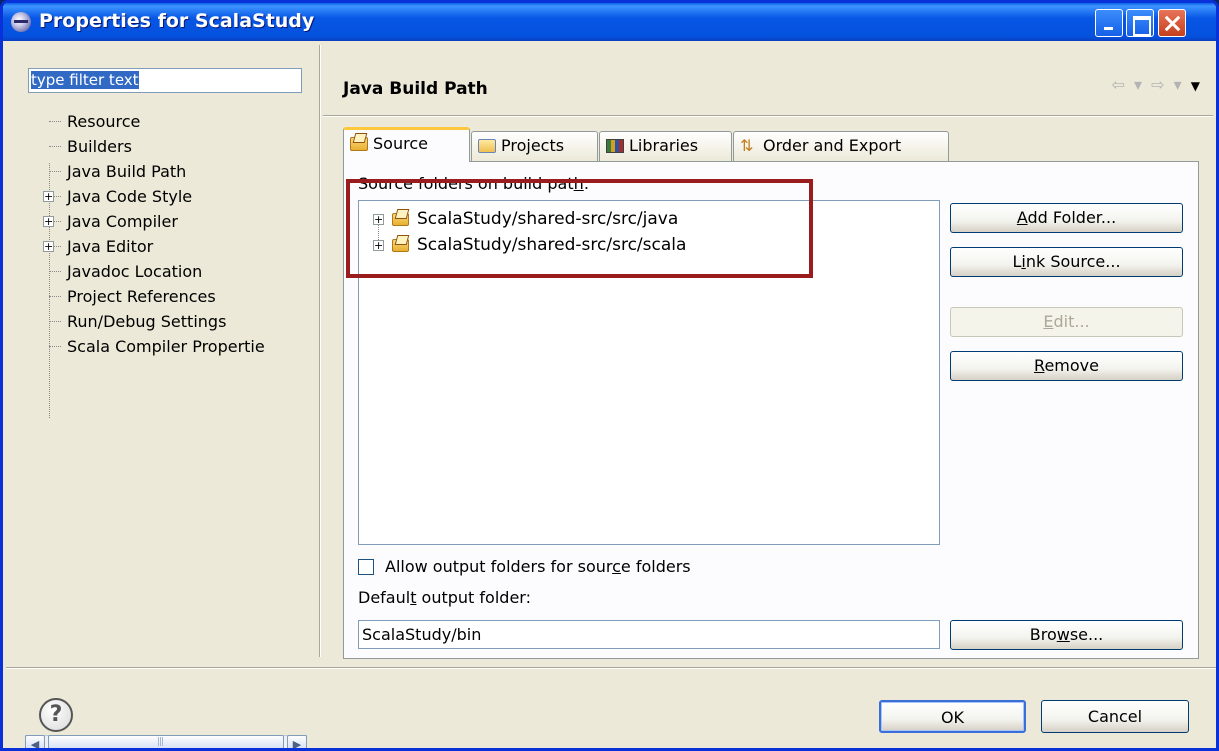 Image resolution: width=1219 pixels, height=751 pixels. I want to click on tab-projects: Projects, so click(534, 146).